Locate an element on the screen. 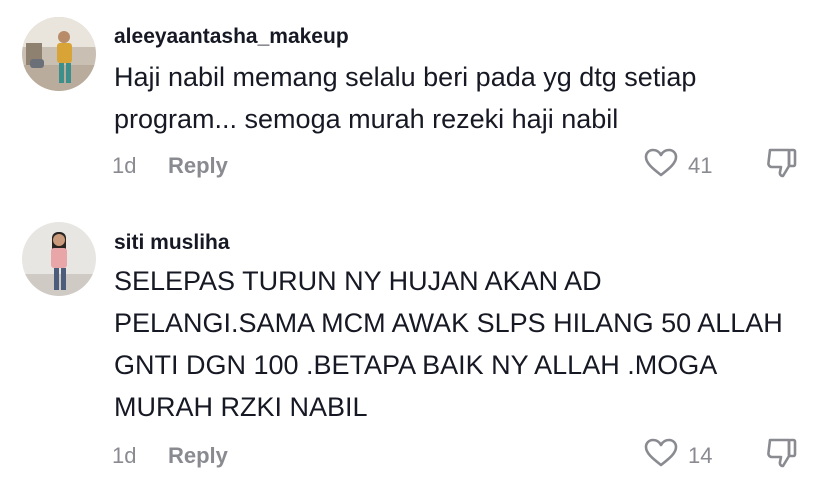  like-count: 14 is located at coordinates (700, 455).